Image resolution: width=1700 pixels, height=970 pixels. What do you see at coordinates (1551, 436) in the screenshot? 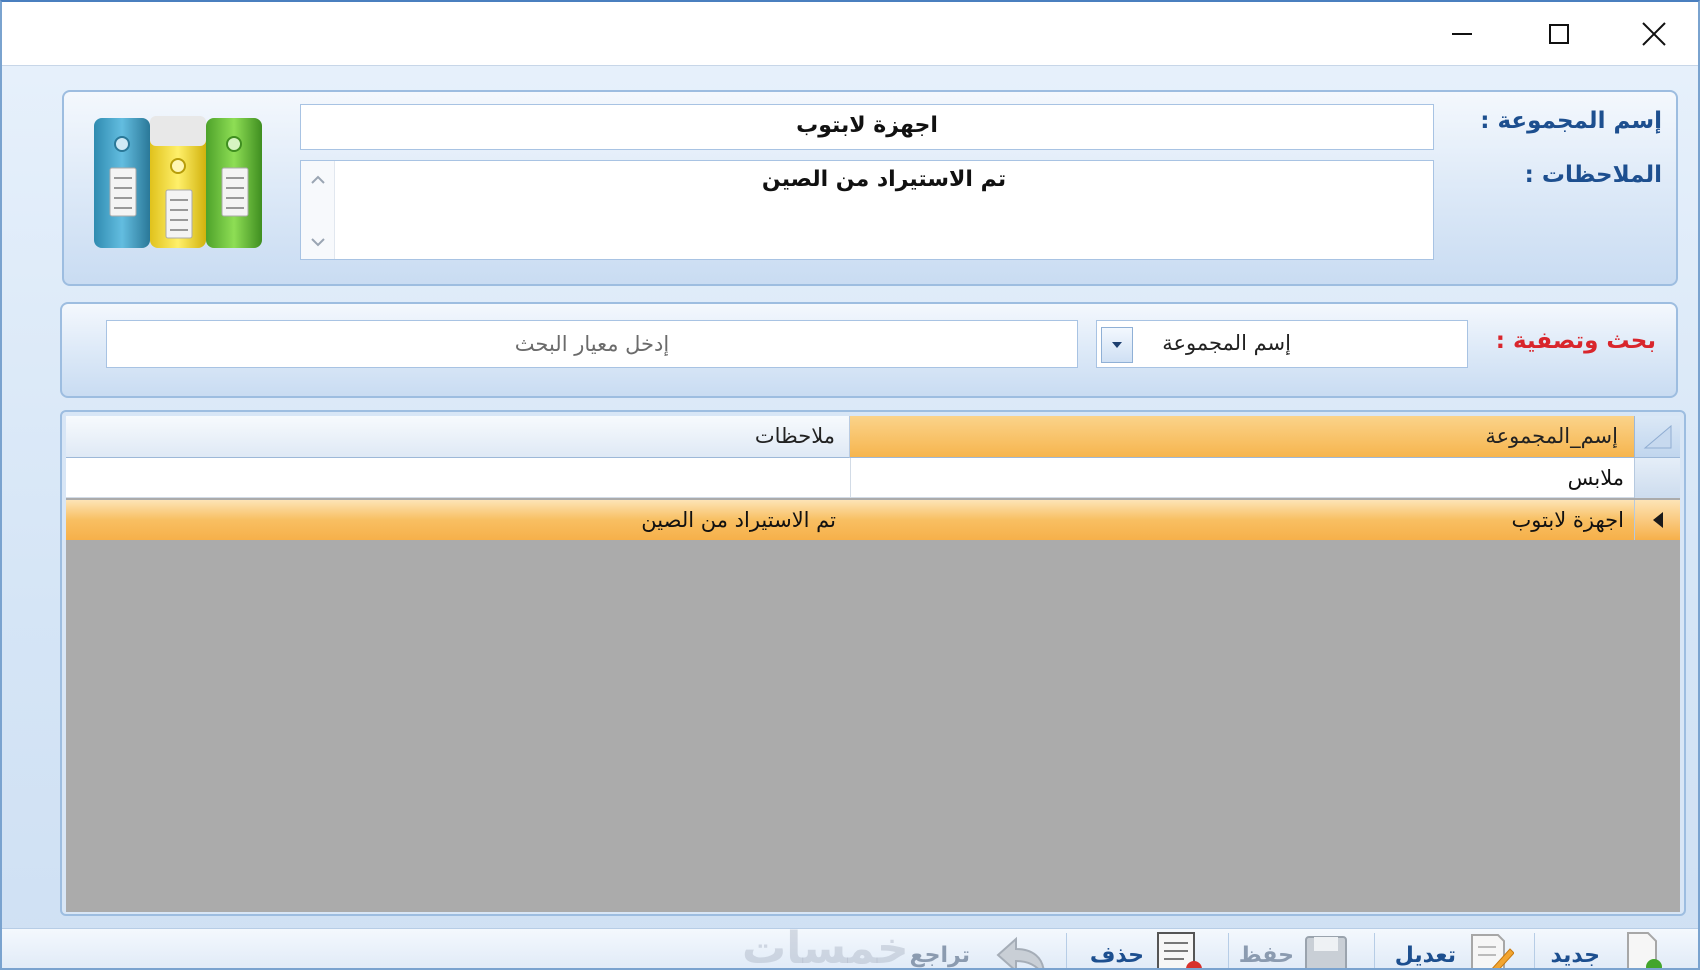
I see `column-header-label: إسم_المجموعة` at bounding box center [1551, 436].